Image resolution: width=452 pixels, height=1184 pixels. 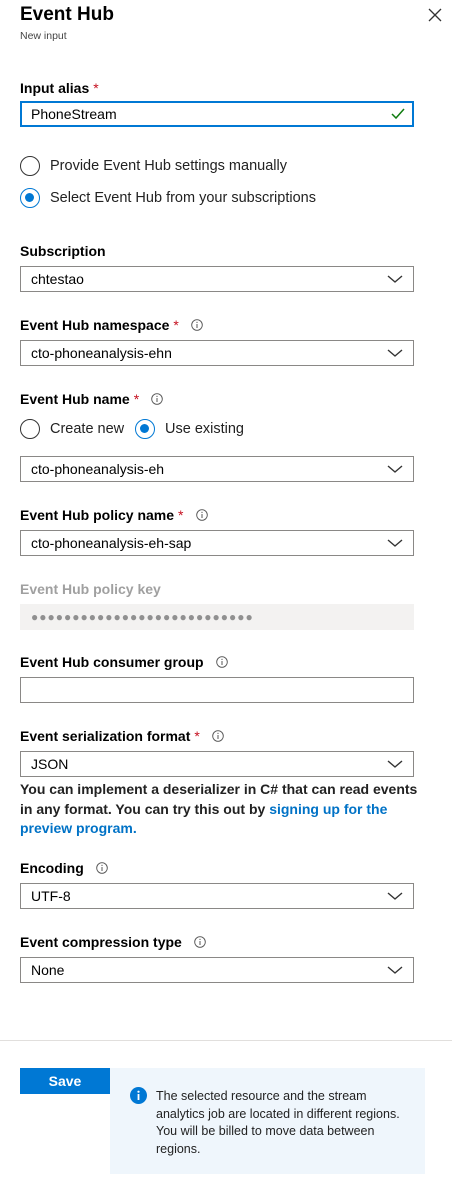 I want to click on input-alias-field: PhoneStream, so click(x=217, y=114).